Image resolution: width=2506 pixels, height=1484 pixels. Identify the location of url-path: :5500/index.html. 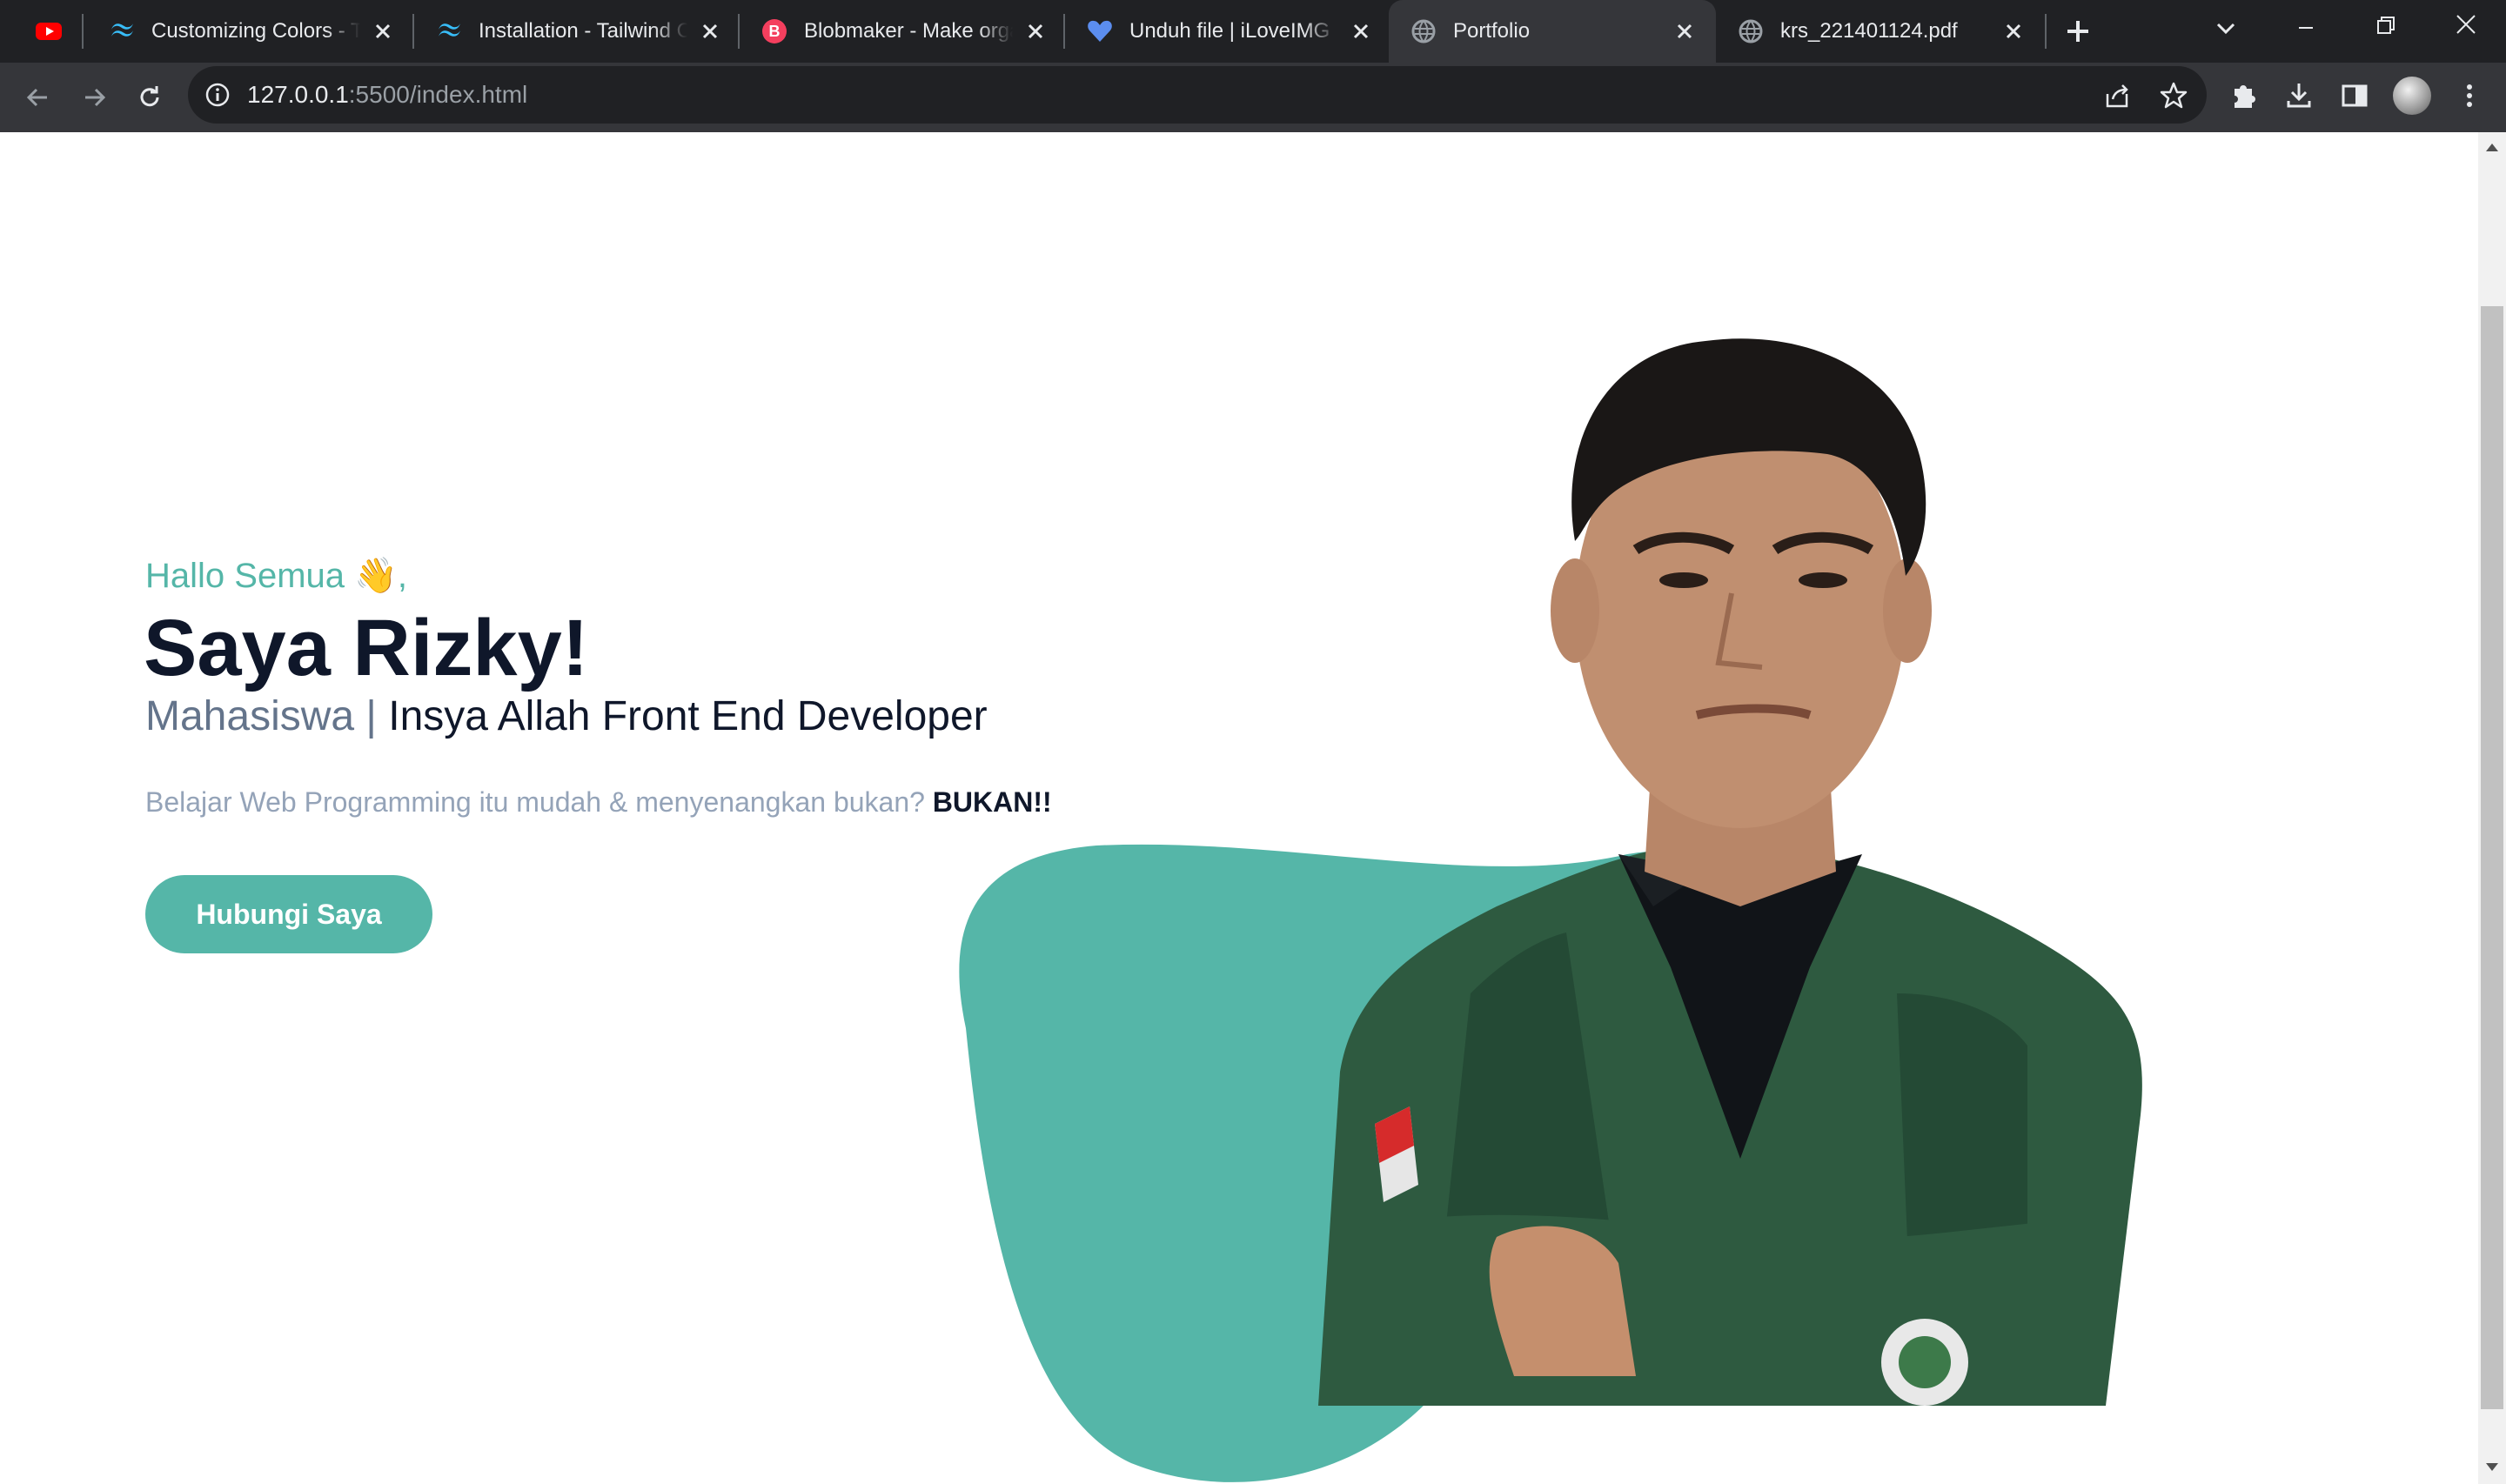
(438, 94).